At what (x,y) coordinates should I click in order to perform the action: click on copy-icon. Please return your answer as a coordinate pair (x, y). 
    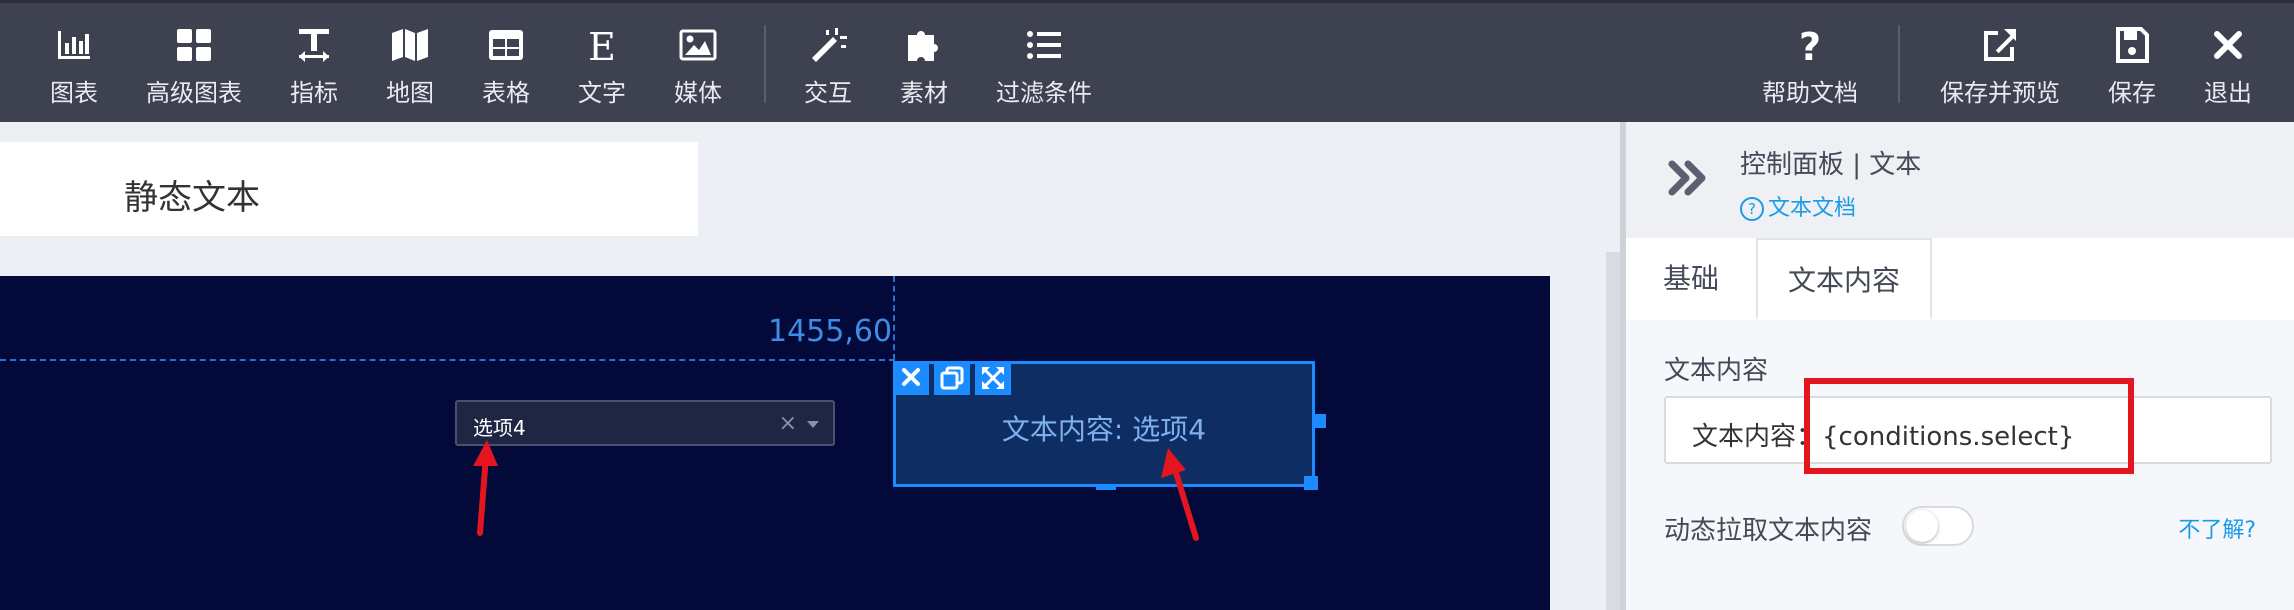
    Looking at the image, I should click on (952, 378).